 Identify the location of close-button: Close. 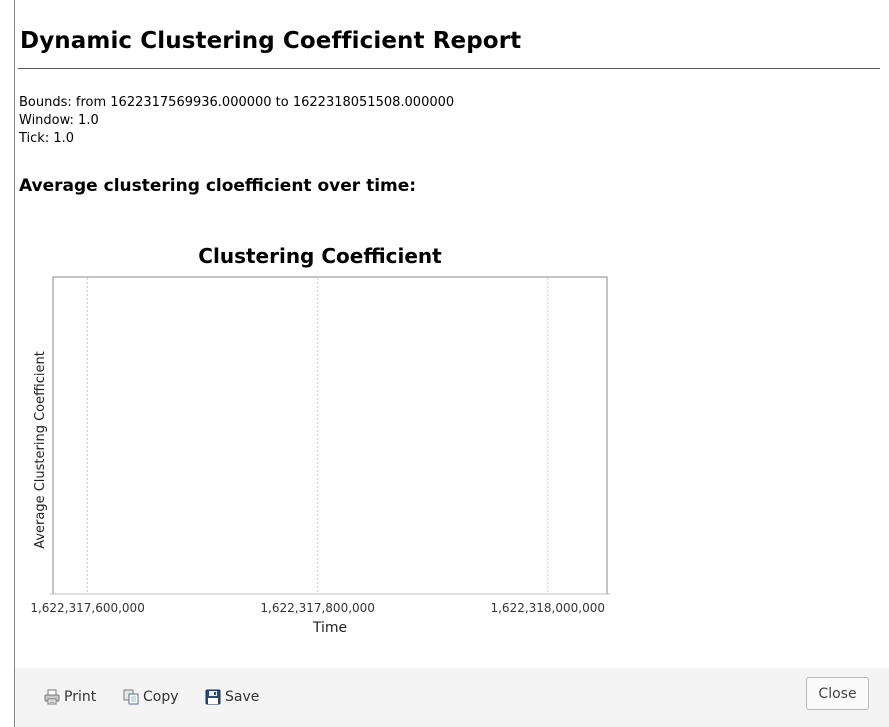
(837, 693).